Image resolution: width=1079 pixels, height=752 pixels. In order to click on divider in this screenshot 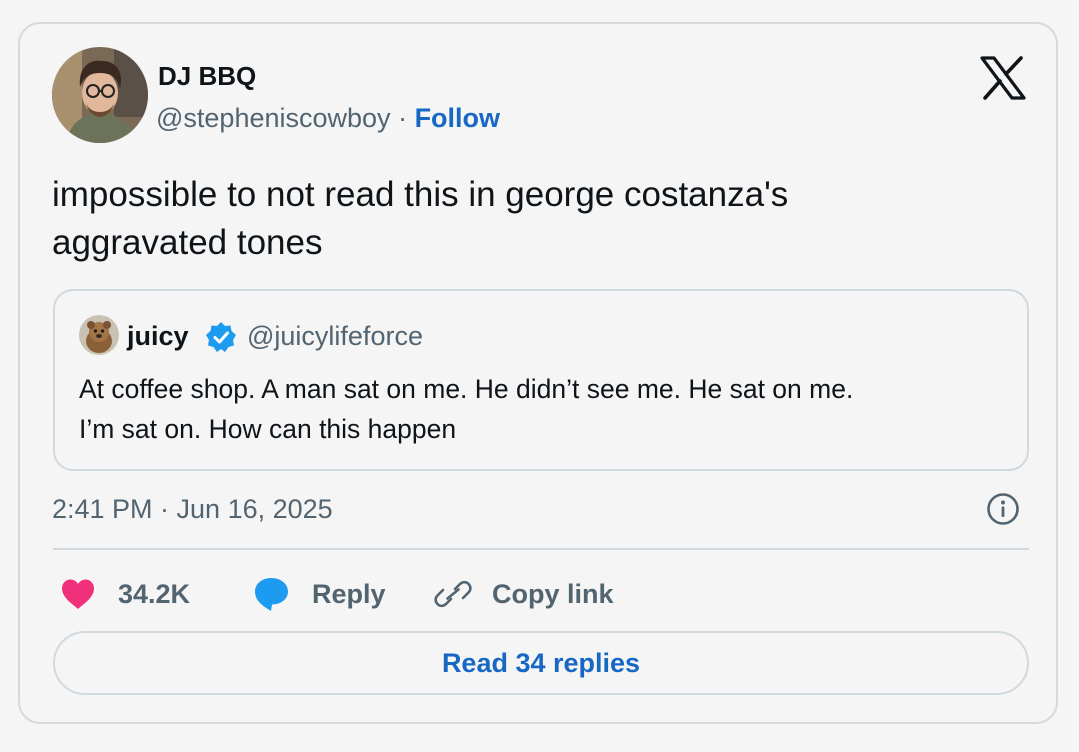, I will do `click(541, 549)`.